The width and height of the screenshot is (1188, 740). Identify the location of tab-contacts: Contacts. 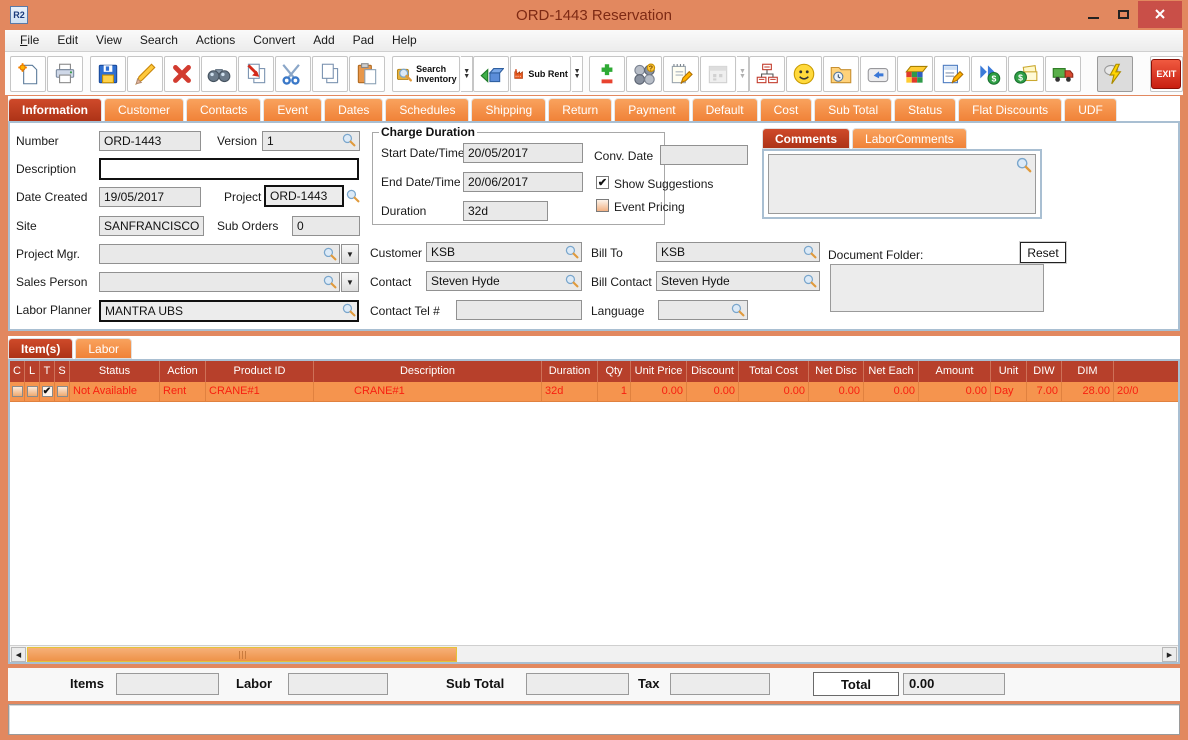
(224, 109).